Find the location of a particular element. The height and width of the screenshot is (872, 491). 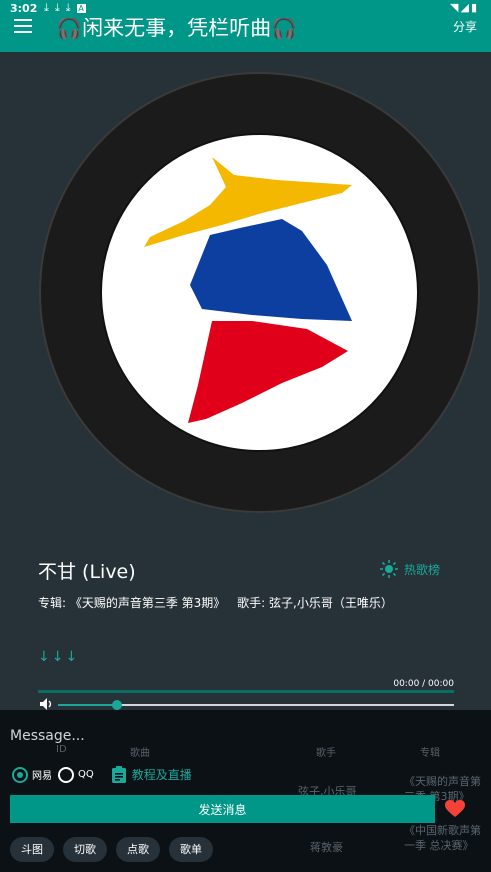

volume-knob is located at coordinates (117, 705).